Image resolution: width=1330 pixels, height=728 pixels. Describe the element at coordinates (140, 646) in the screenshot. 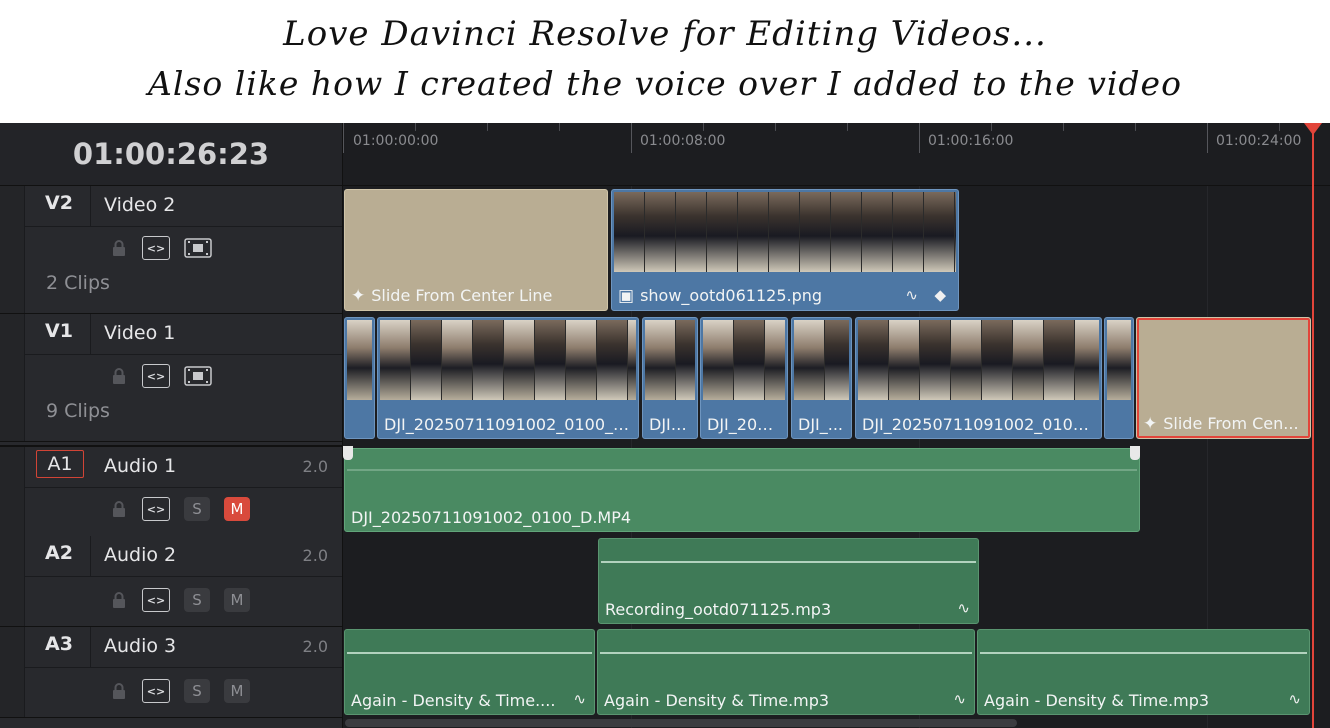

I see `track-name: Audio 3` at that location.